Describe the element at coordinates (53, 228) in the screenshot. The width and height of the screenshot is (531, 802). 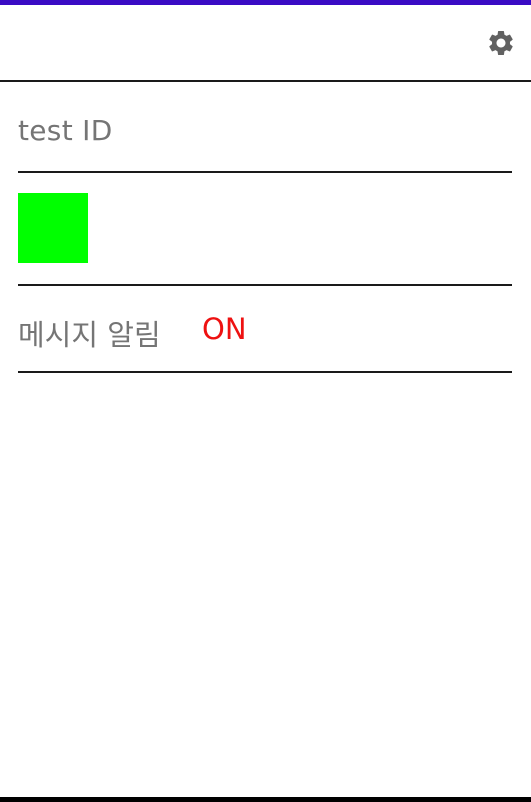
I see `color-swatch` at that location.